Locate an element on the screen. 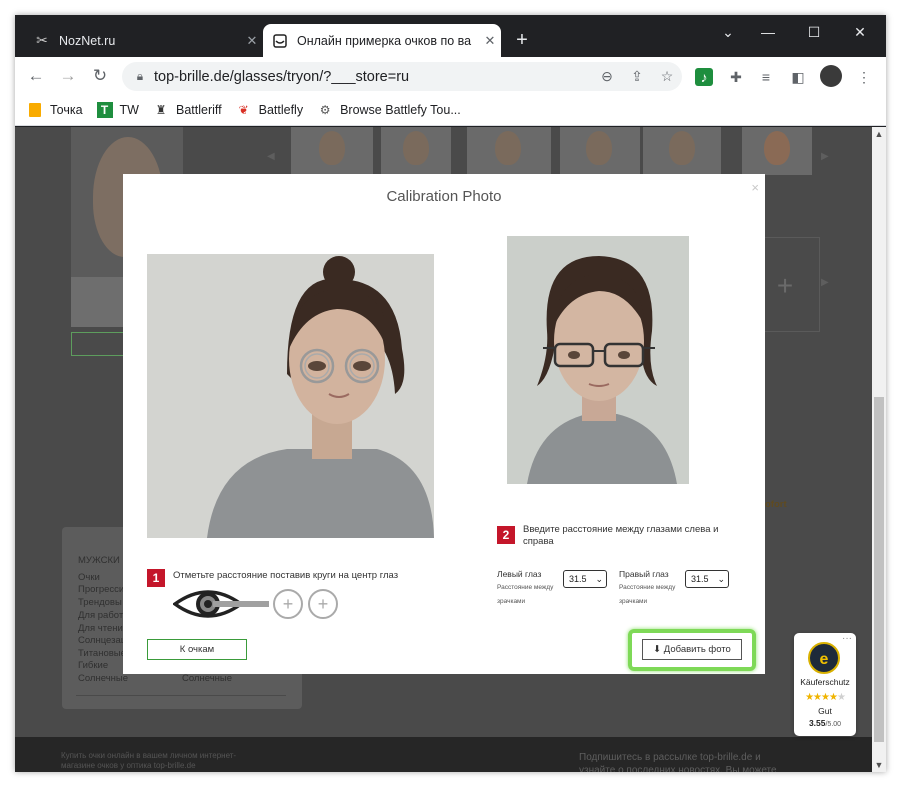  bookmark-tochka: Точка is located at coordinates (55, 110).